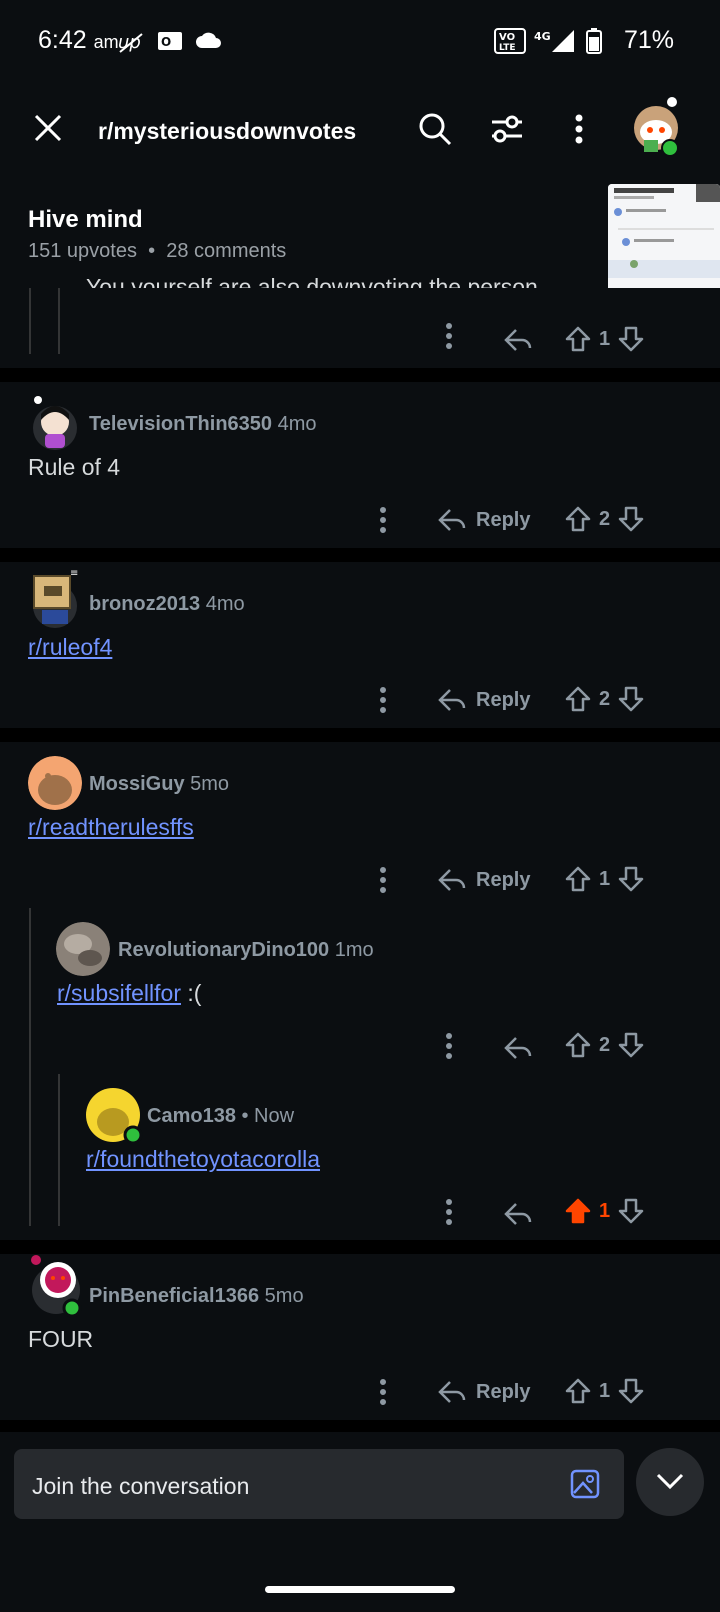 The width and height of the screenshot is (720, 1612). What do you see at coordinates (191, 993) in the screenshot?
I see `comment-text: :(` at bounding box center [191, 993].